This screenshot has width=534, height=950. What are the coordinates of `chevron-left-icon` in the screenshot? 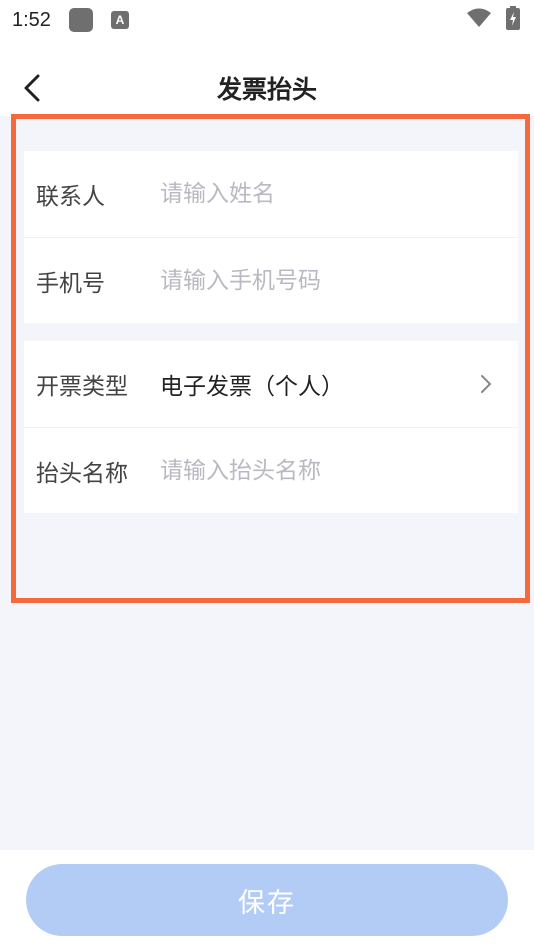 It's located at (32, 88).